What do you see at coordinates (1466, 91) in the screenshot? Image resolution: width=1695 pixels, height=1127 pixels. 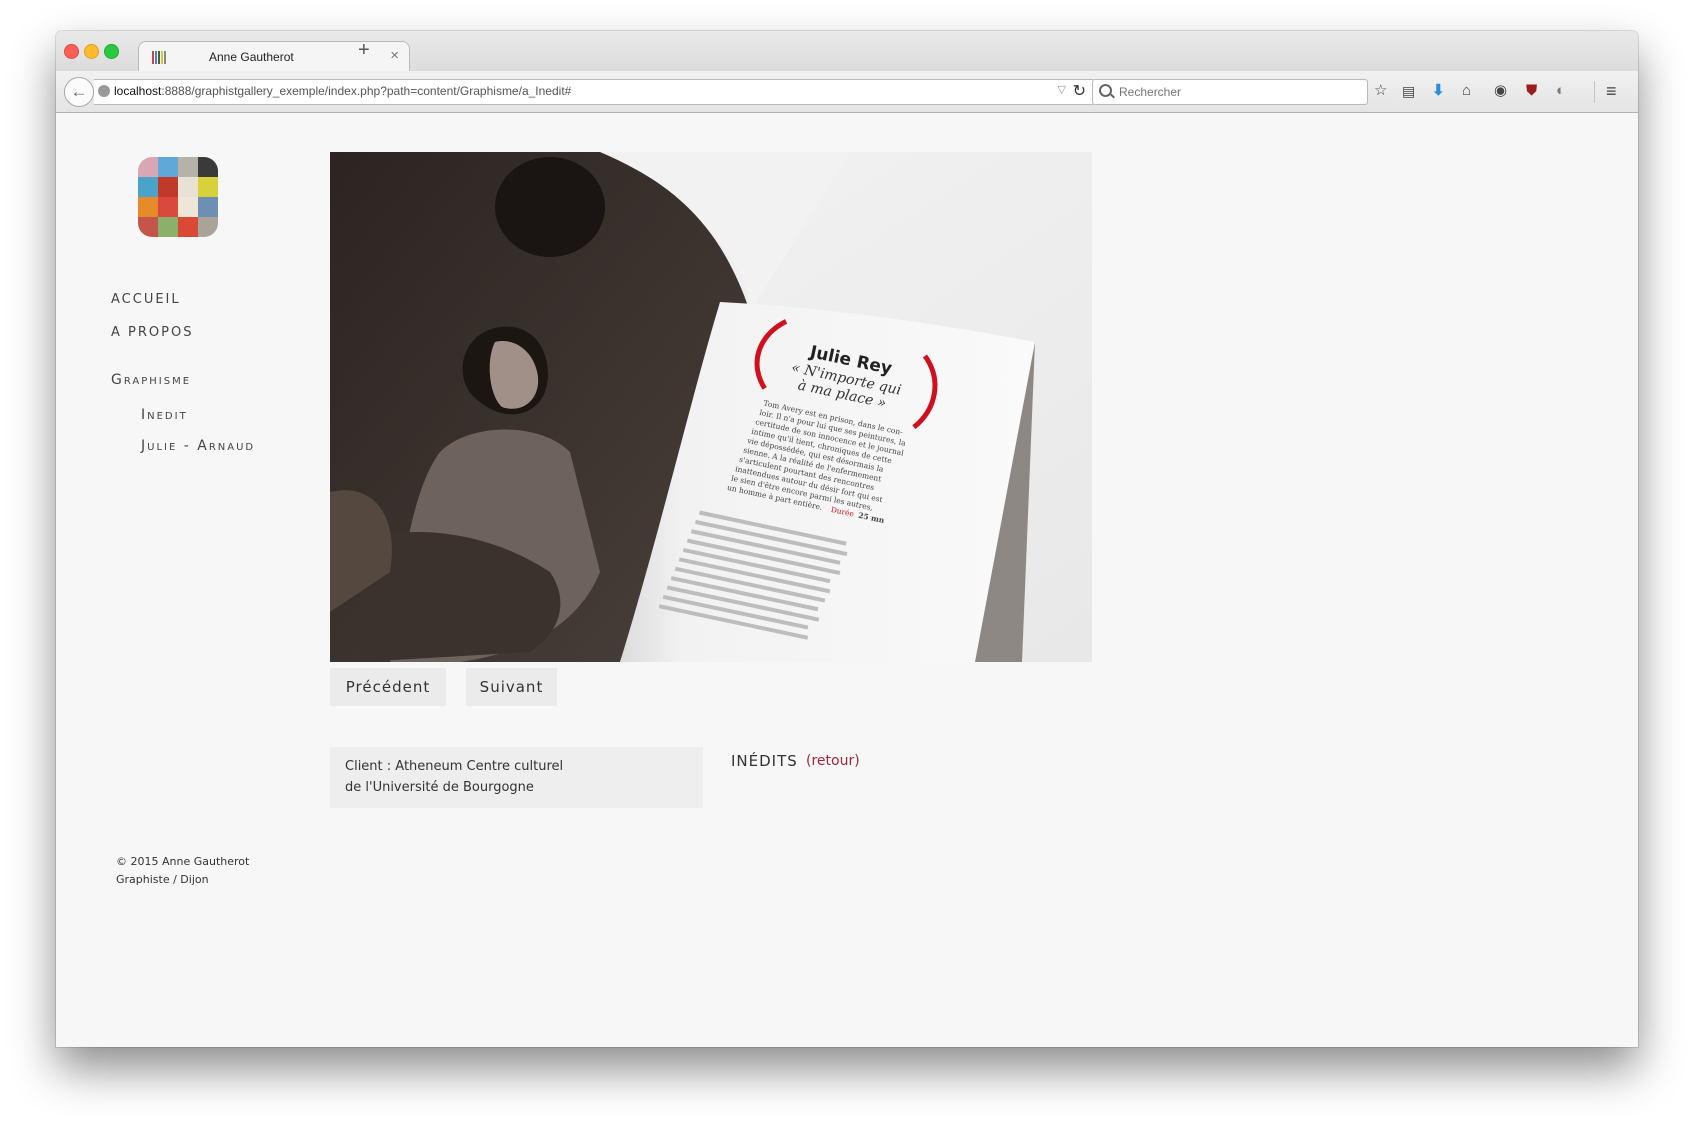 I see `home-icon: ⌂` at bounding box center [1466, 91].